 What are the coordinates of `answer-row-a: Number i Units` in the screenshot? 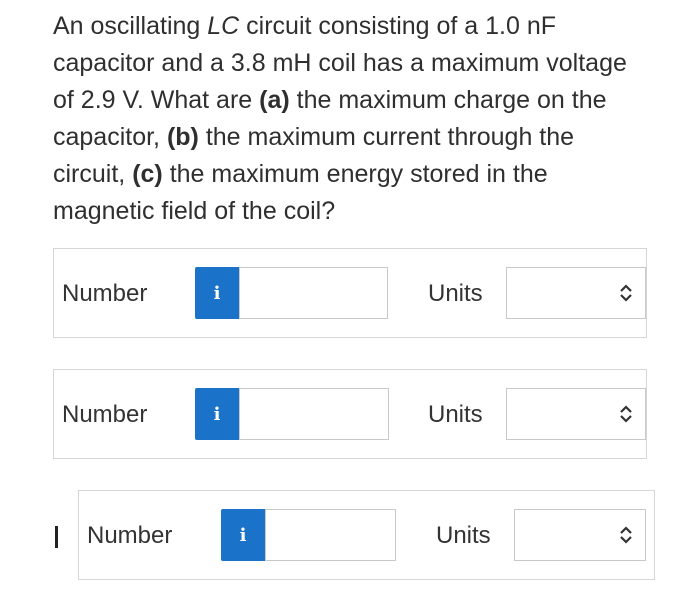 It's located at (350, 293).